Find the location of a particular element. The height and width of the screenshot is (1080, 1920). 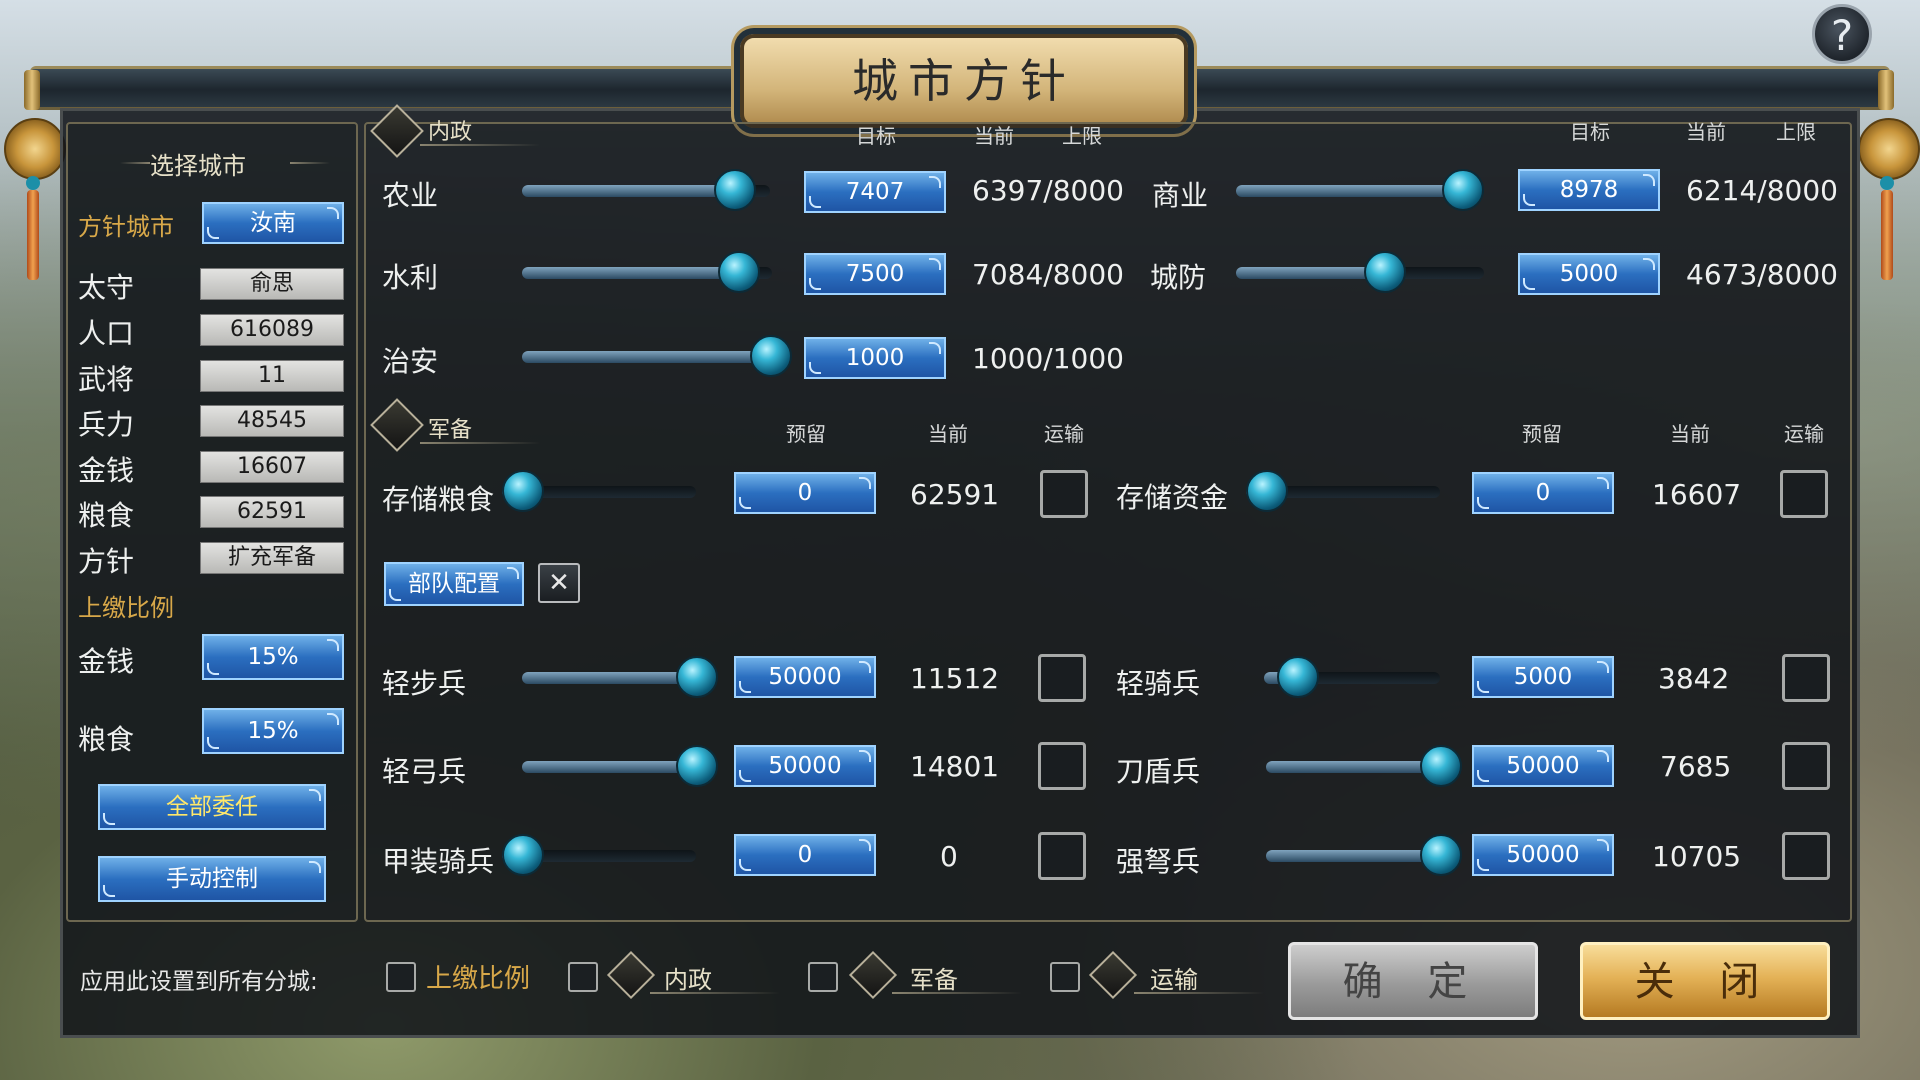

tax-food-select: 15% is located at coordinates (273, 731).